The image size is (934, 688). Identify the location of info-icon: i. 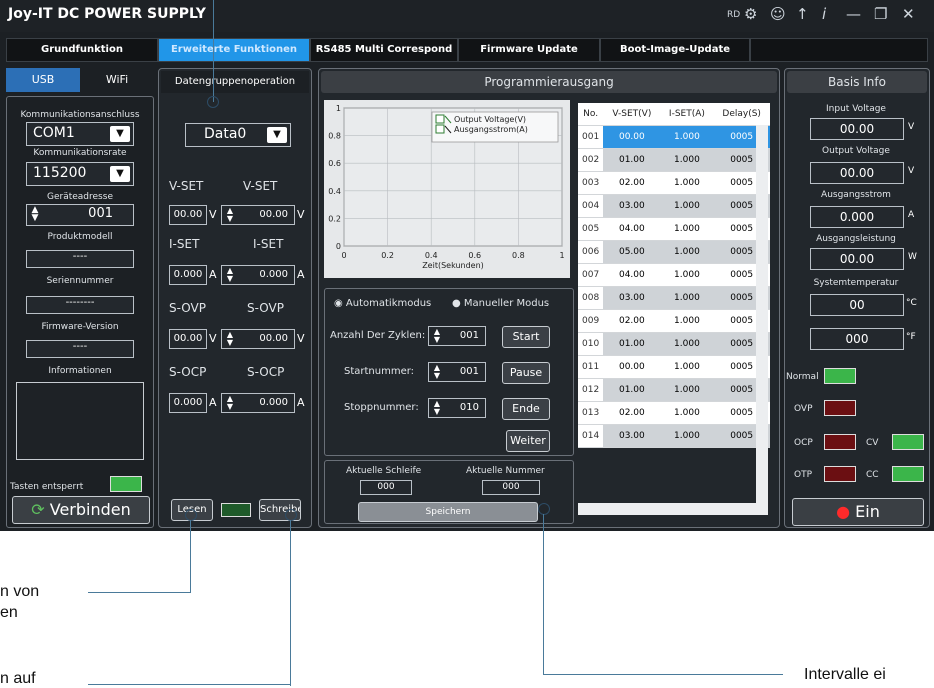
(824, 14).